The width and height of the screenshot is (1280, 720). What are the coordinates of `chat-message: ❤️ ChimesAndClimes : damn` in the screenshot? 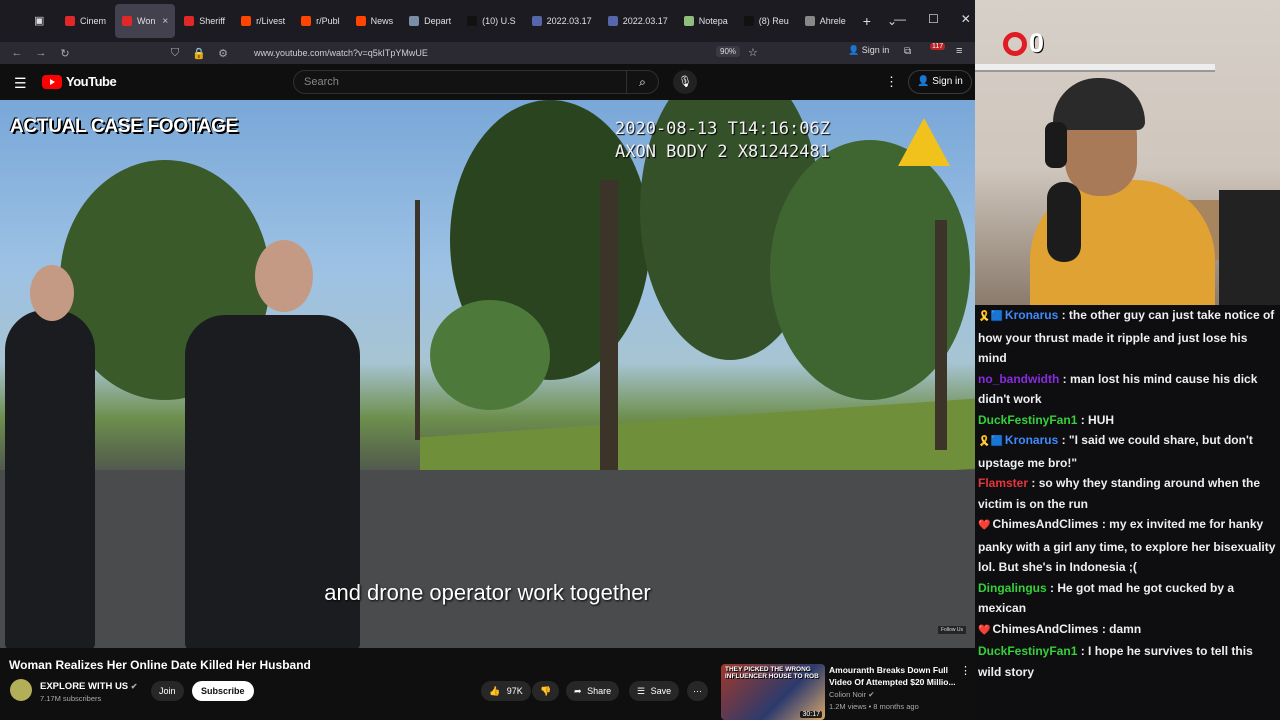 It's located at (1127, 630).